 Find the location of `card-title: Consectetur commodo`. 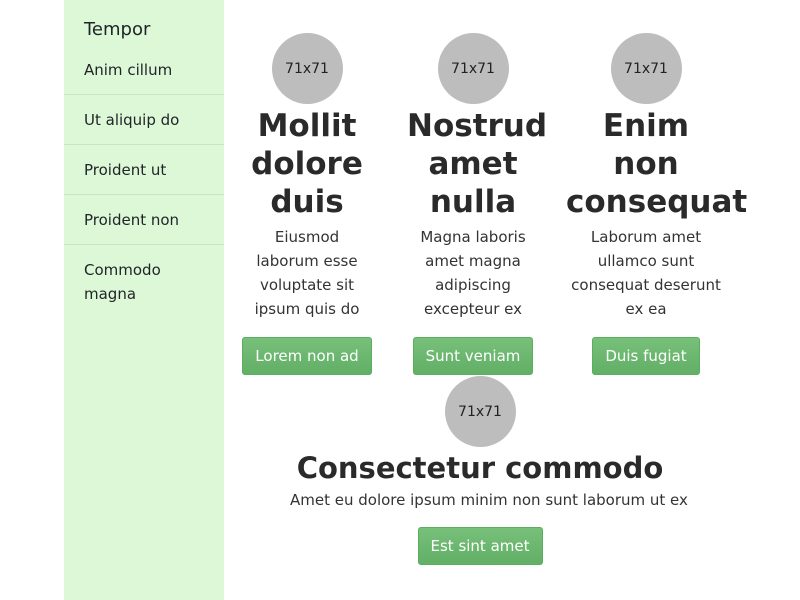

card-title: Consectetur commodo is located at coordinates (480, 468).